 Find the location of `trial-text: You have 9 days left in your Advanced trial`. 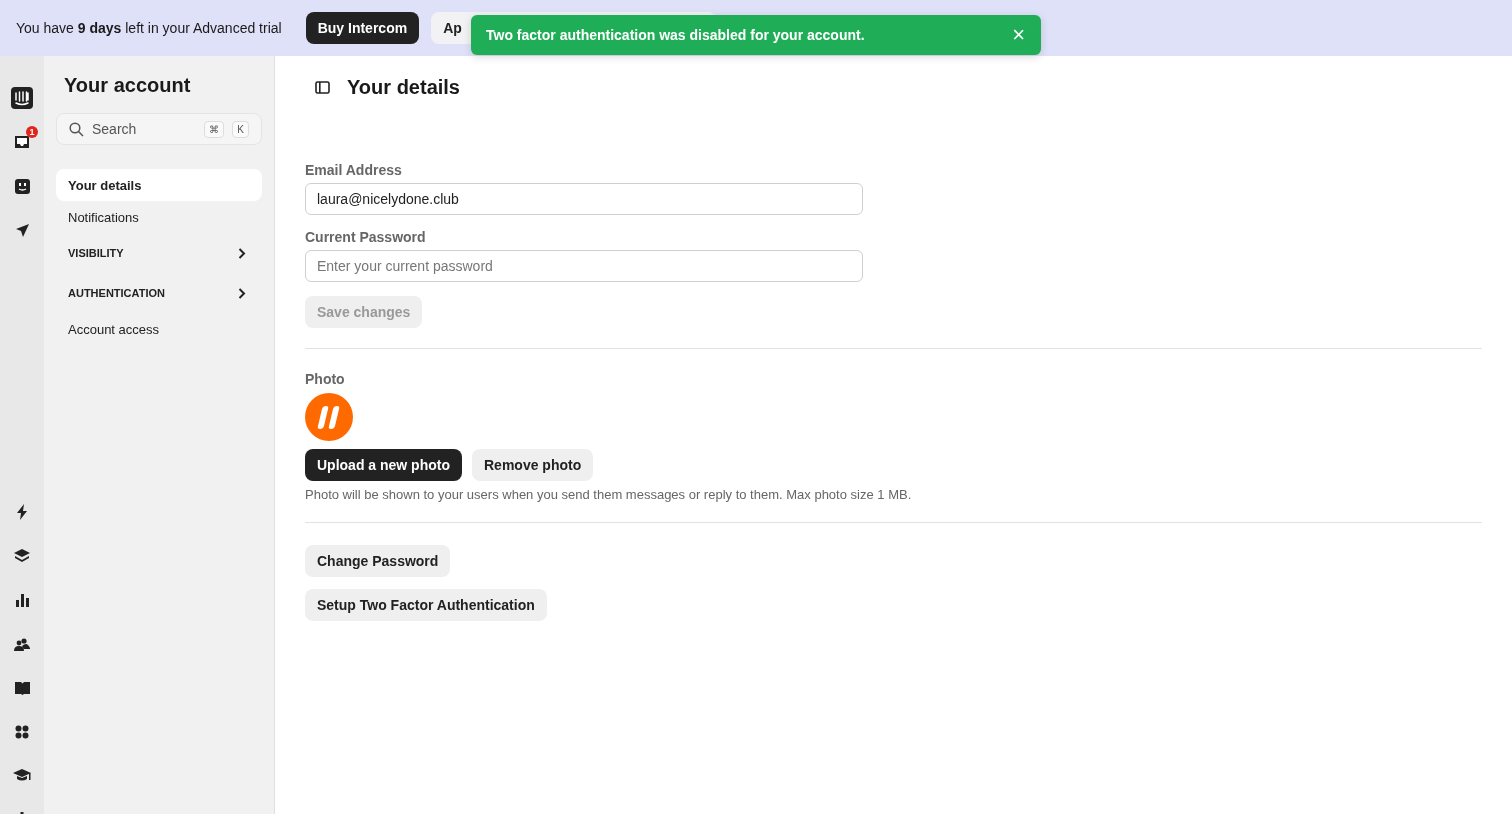

trial-text: You have 9 days left in your Advanced trial is located at coordinates (149, 28).